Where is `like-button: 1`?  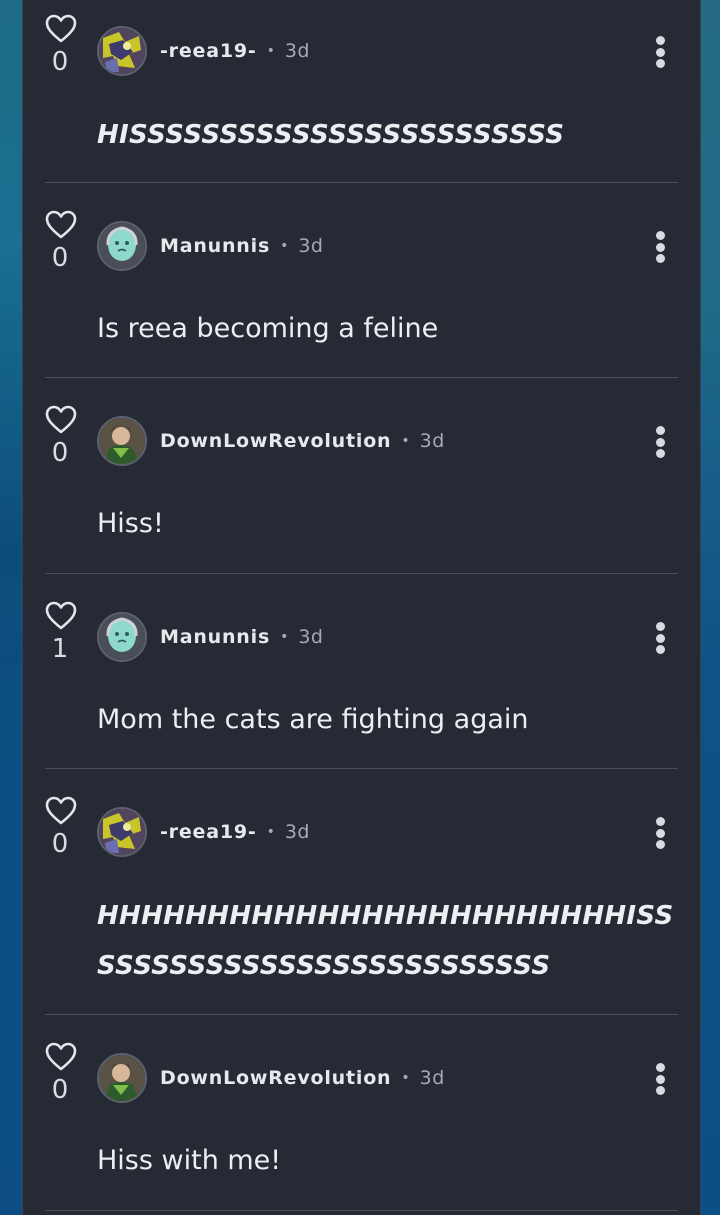
like-button: 1 is located at coordinates (61, 632).